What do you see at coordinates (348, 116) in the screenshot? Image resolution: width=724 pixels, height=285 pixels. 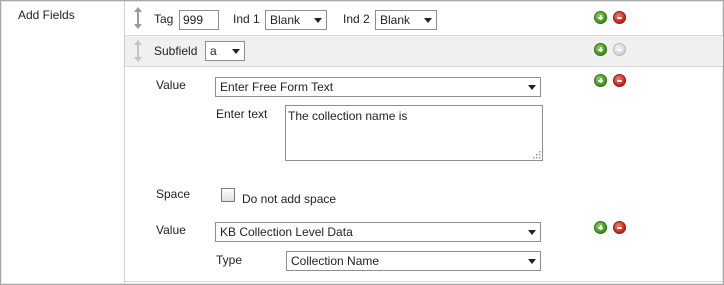 I see `enter-text-value: The collection name is` at bounding box center [348, 116].